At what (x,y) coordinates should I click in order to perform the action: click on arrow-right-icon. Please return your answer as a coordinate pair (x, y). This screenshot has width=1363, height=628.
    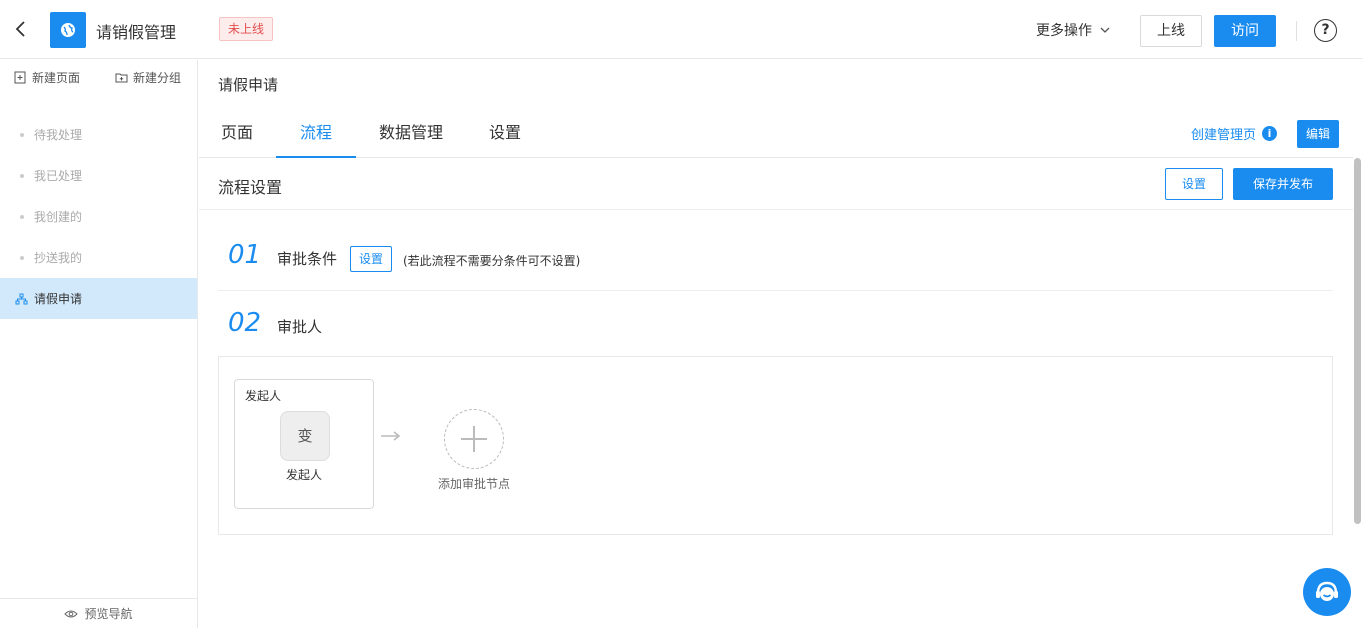
    Looking at the image, I should click on (391, 436).